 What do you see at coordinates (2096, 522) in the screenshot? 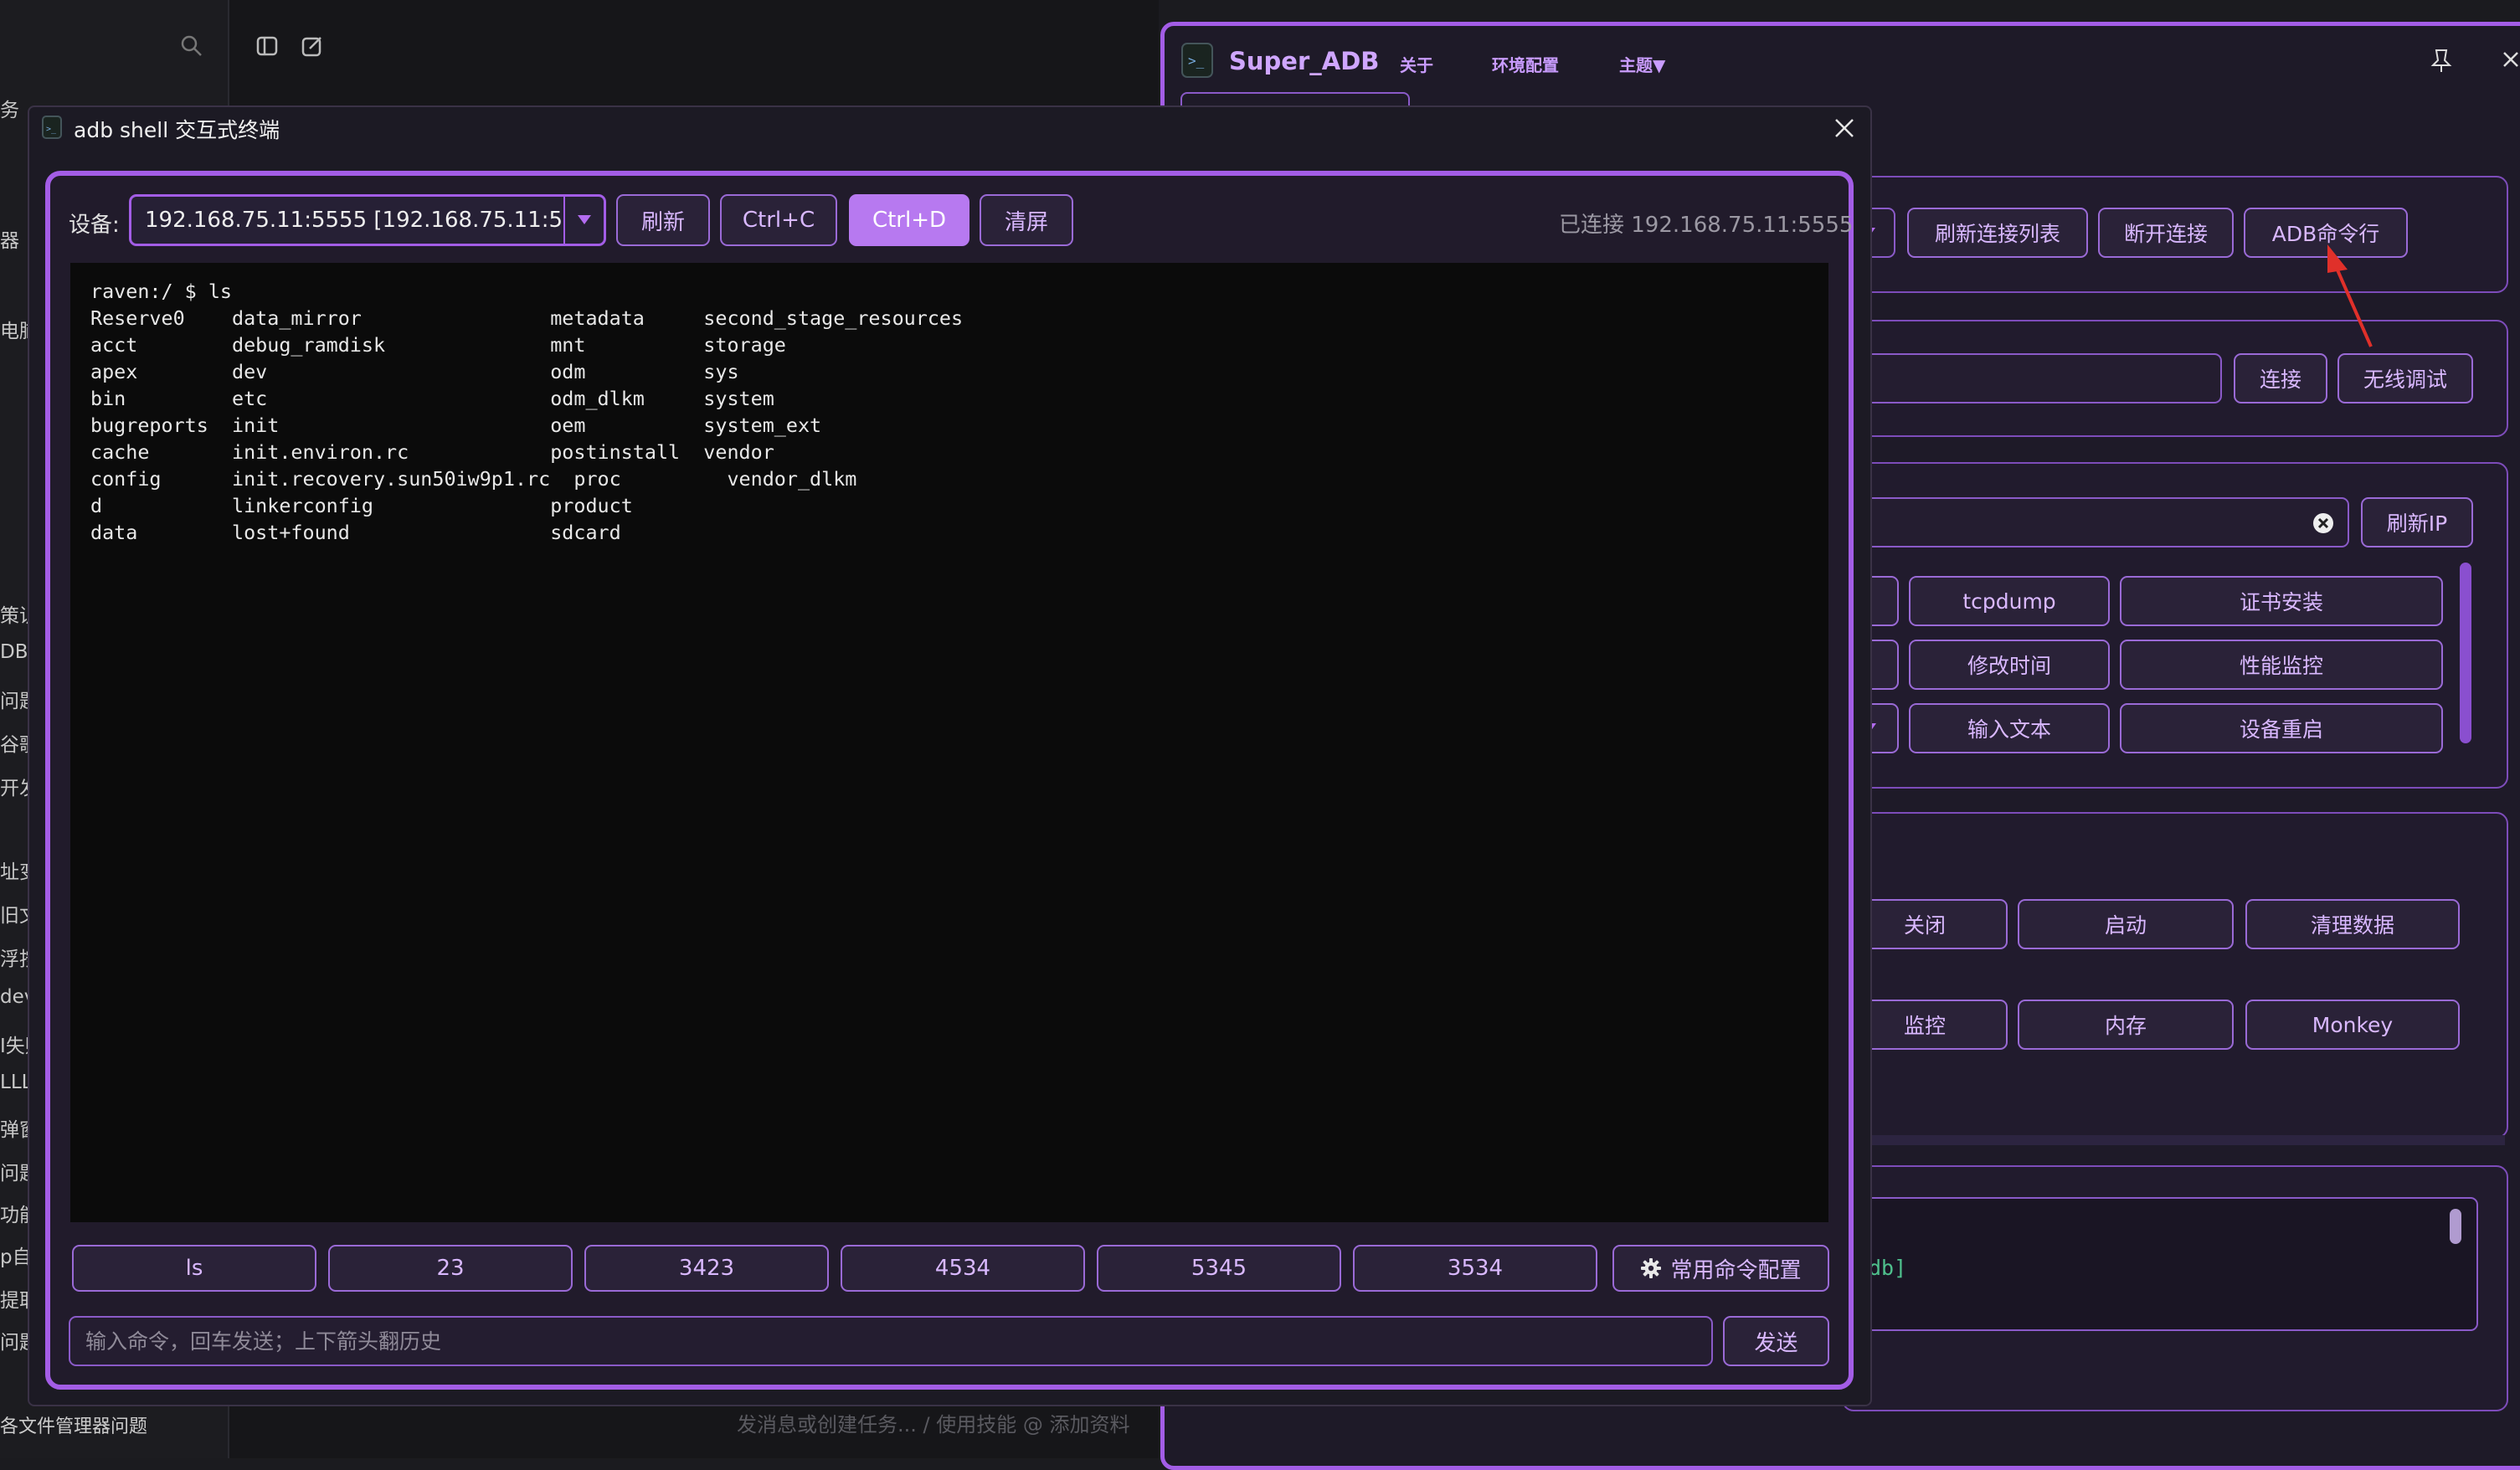
I see `ip-input` at bounding box center [2096, 522].